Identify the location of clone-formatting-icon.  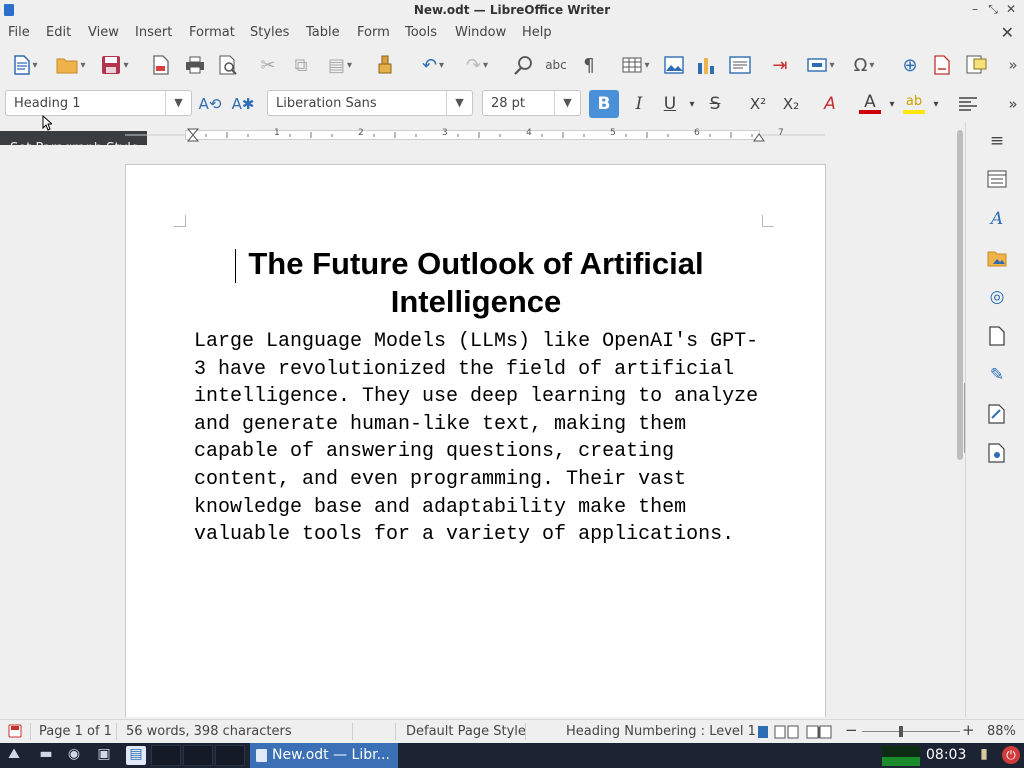
(385, 65).